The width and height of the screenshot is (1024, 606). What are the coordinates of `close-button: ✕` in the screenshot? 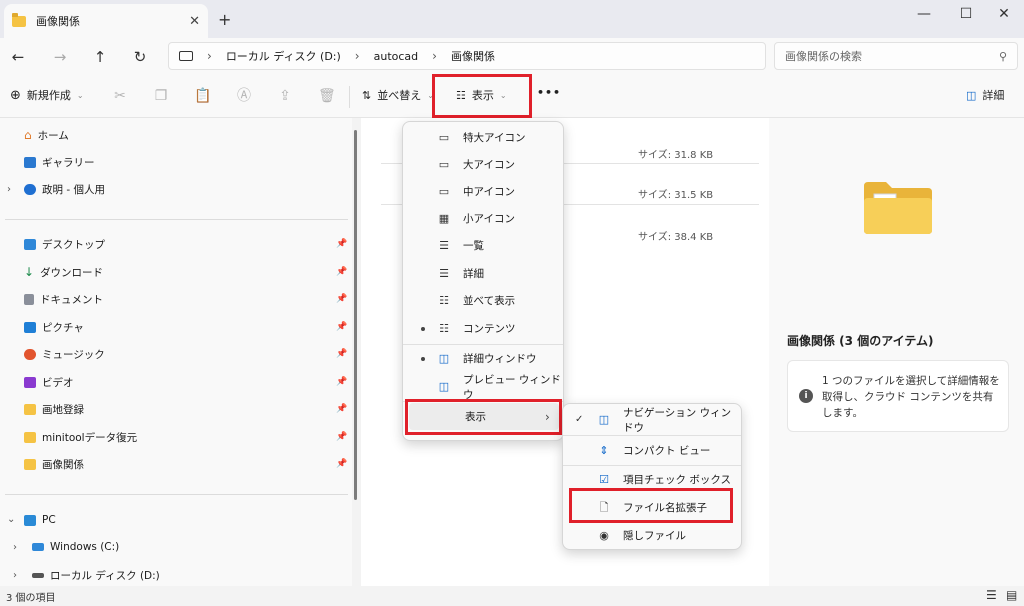 It's located at (1004, 14).